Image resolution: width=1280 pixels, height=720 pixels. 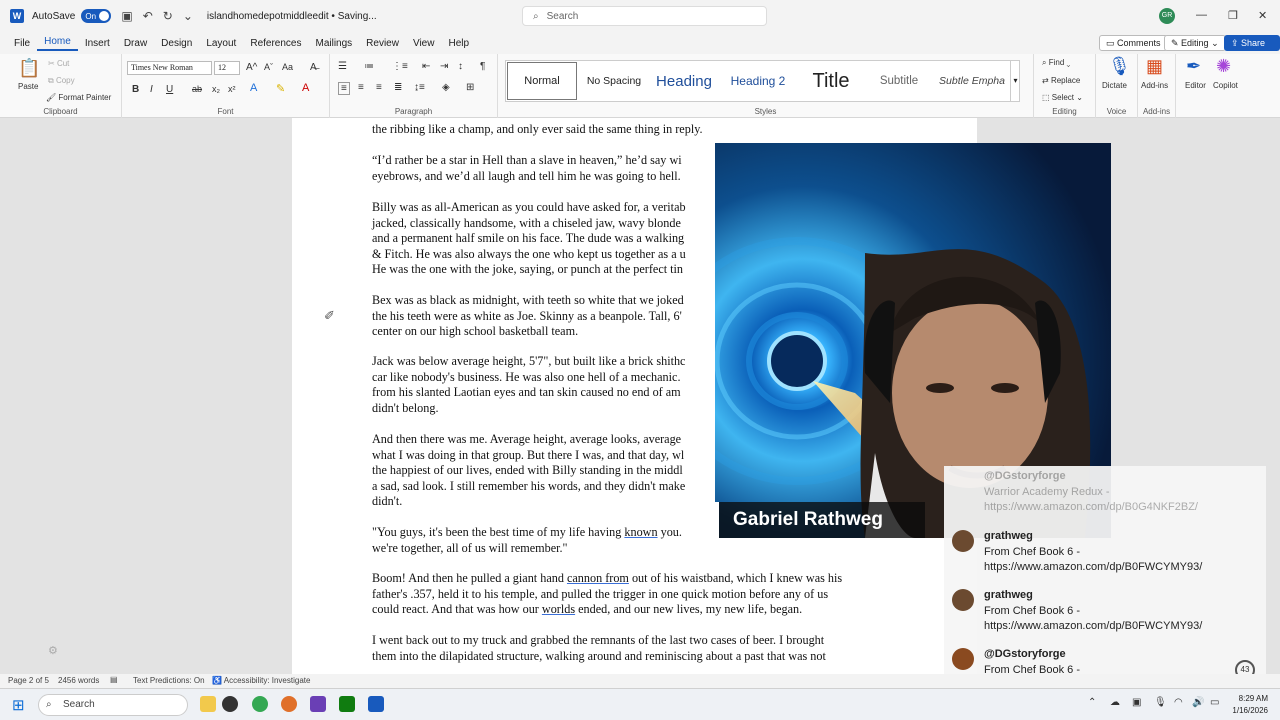 What do you see at coordinates (972, 81) in the screenshot?
I see `style-subtle-emphasis: Subtle Empha` at bounding box center [972, 81].